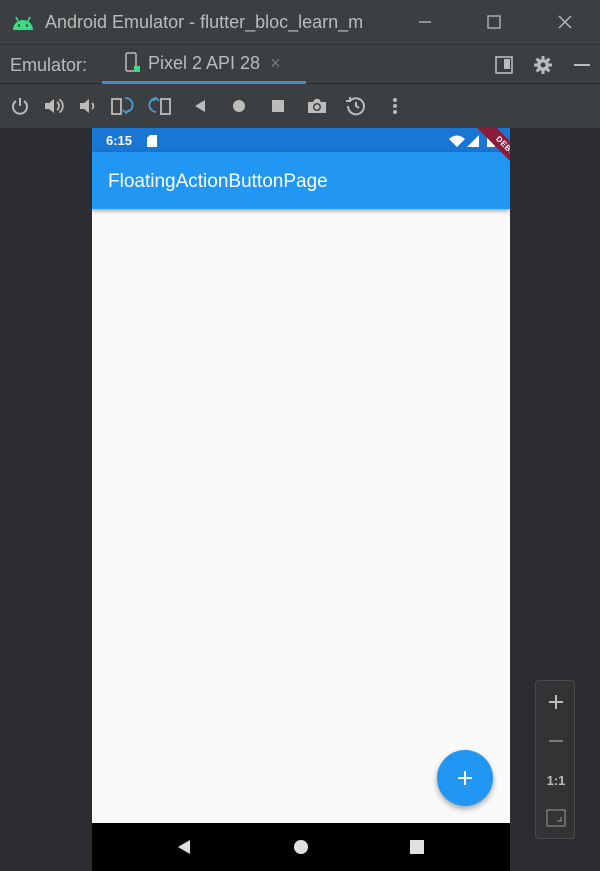  Describe the element at coordinates (23, 22) in the screenshot. I see `android-logo-icon` at that location.